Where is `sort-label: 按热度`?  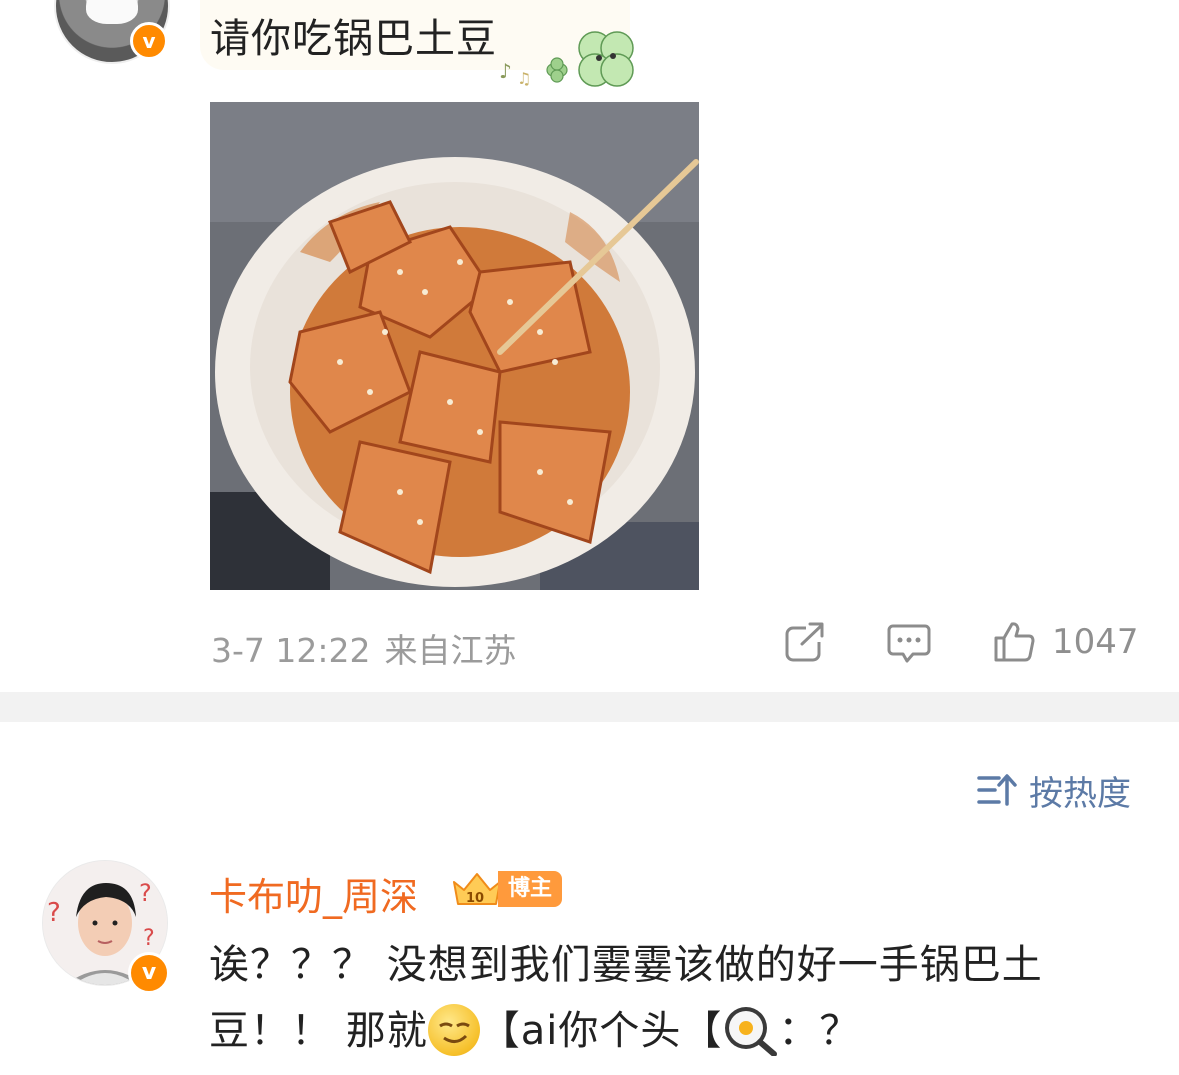
sort-label: 按热度 is located at coordinates (1080, 793).